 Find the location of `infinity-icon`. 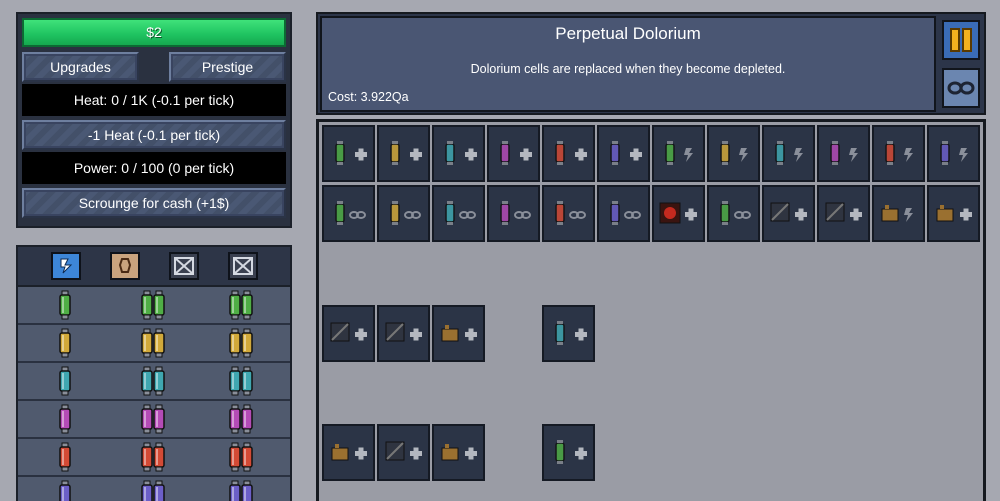

infinity-icon is located at coordinates (961, 88).